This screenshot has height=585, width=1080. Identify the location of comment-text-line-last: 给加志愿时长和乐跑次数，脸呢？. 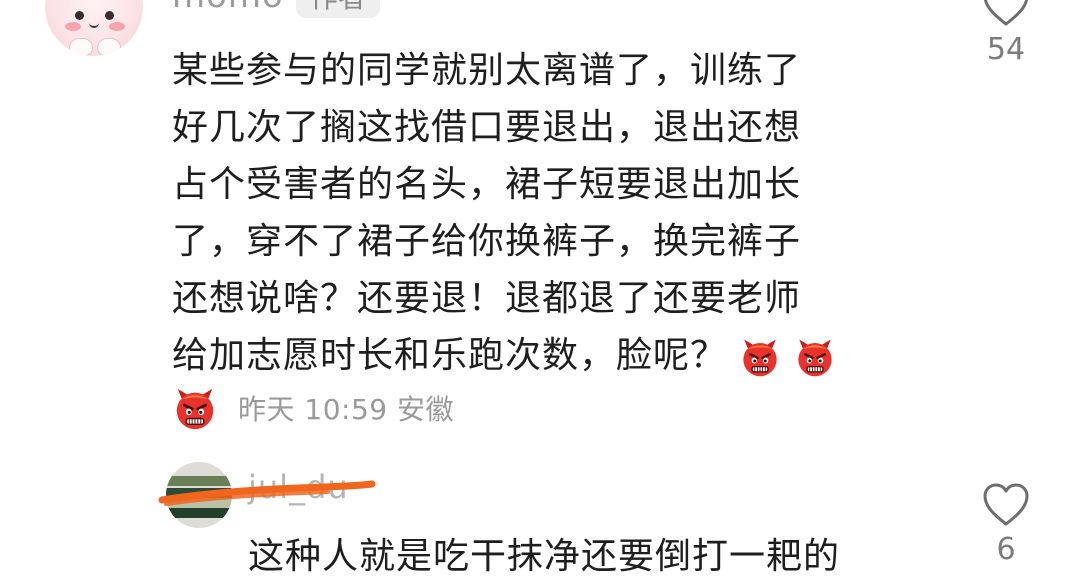
(537, 355).